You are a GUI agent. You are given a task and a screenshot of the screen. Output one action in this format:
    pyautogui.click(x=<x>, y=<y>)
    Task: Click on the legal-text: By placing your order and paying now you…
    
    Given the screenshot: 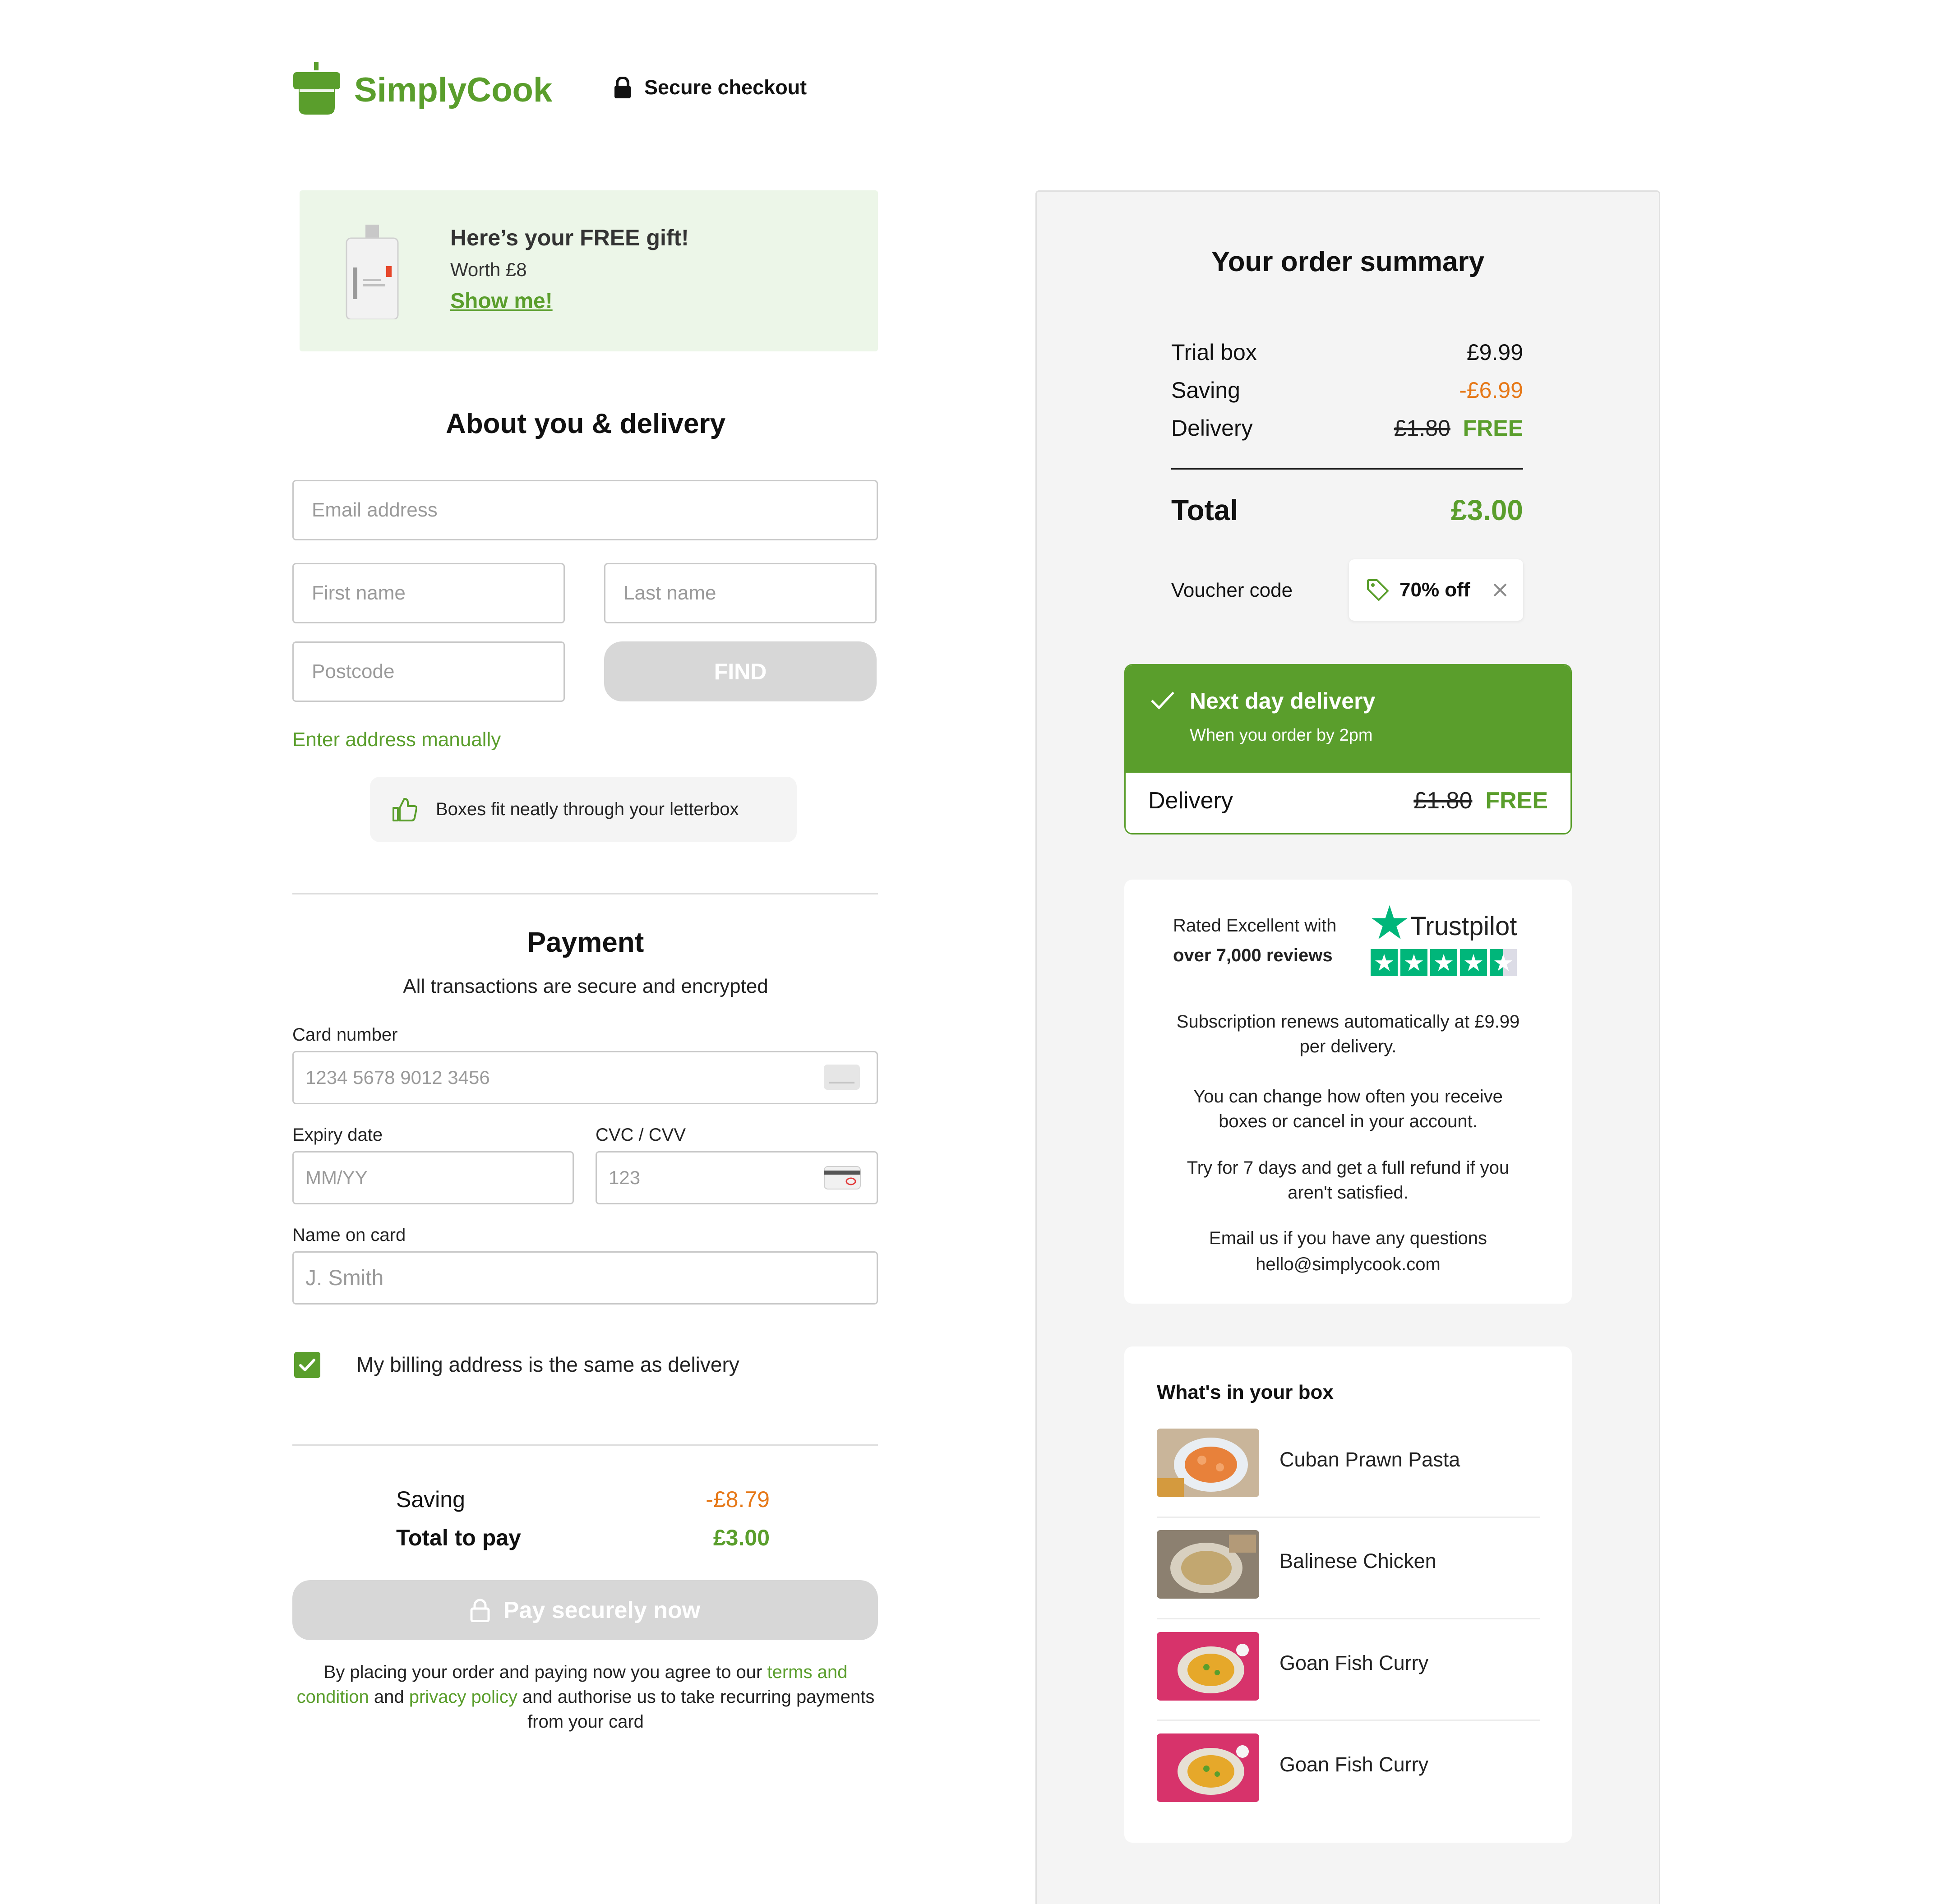 What is the action you would take?
    pyautogui.click(x=585, y=1697)
    